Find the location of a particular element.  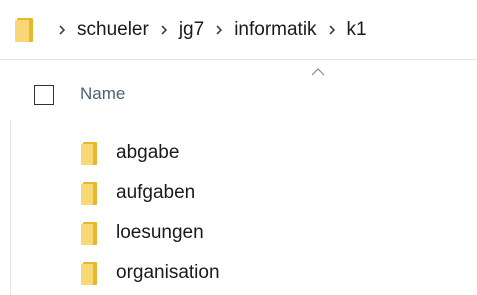

file-name: loesungen is located at coordinates (160, 232).